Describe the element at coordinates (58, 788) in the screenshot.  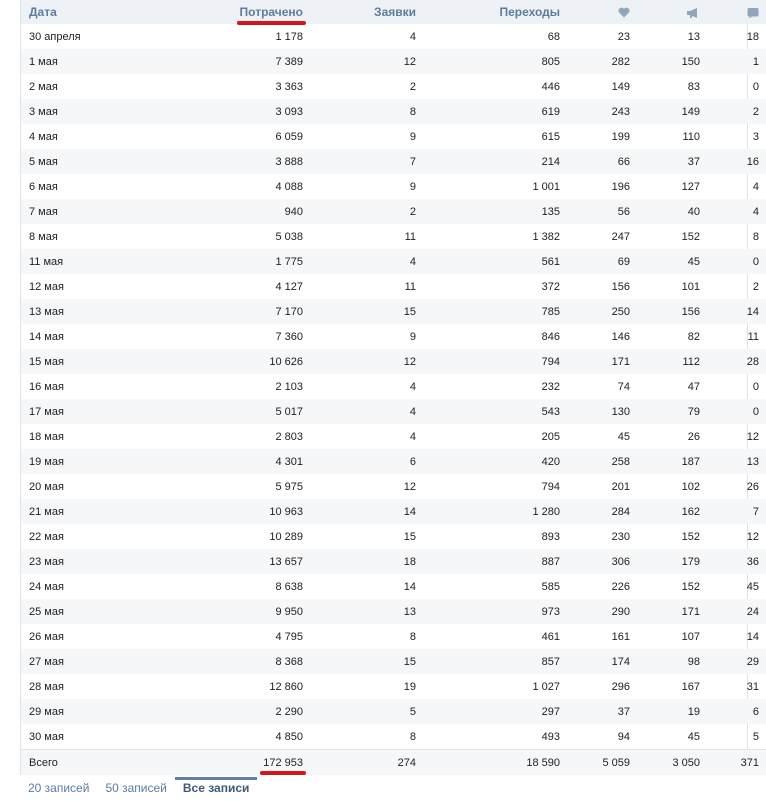
I see `pager-tab-0: 20 записей` at that location.